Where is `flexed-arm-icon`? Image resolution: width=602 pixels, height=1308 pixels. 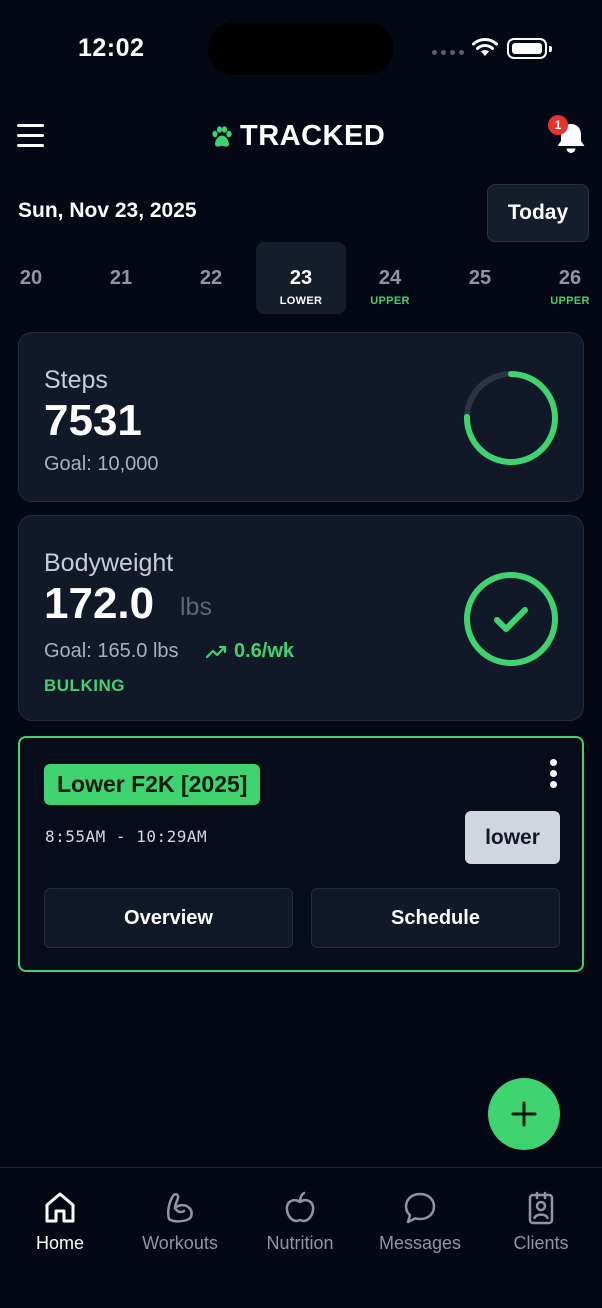 flexed-arm-icon is located at coordinates (179, 1208).